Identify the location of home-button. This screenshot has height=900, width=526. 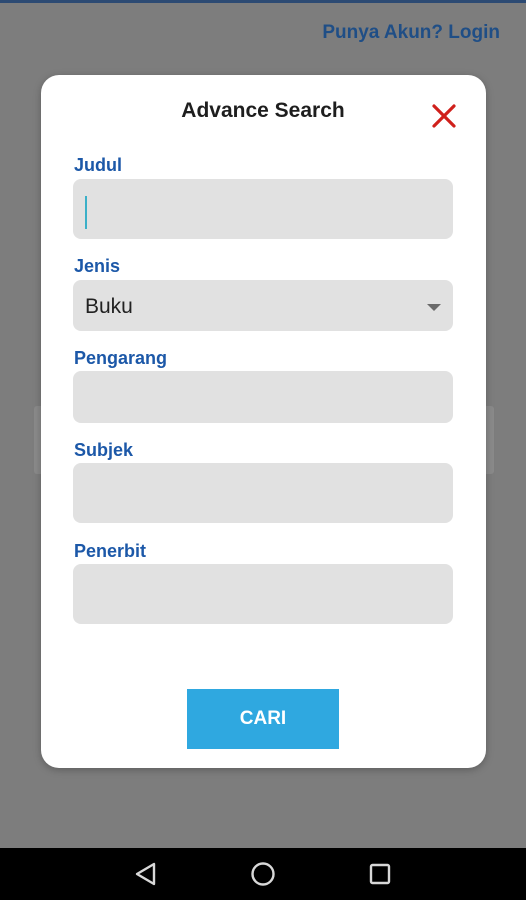
(263, 874).